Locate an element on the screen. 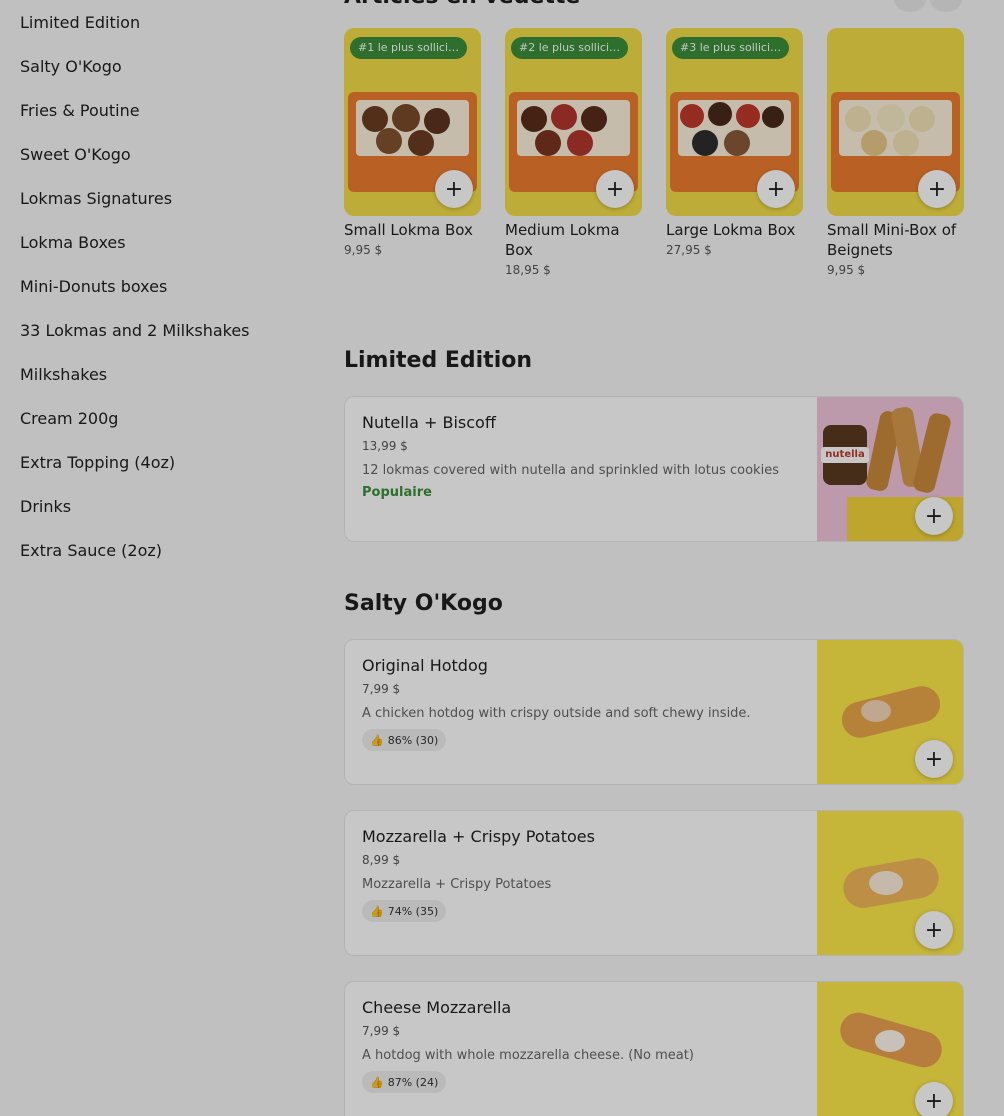 The image size is (1004, 1116). featured-item-price: 18,95 $ is located at coordinates (528, 270).